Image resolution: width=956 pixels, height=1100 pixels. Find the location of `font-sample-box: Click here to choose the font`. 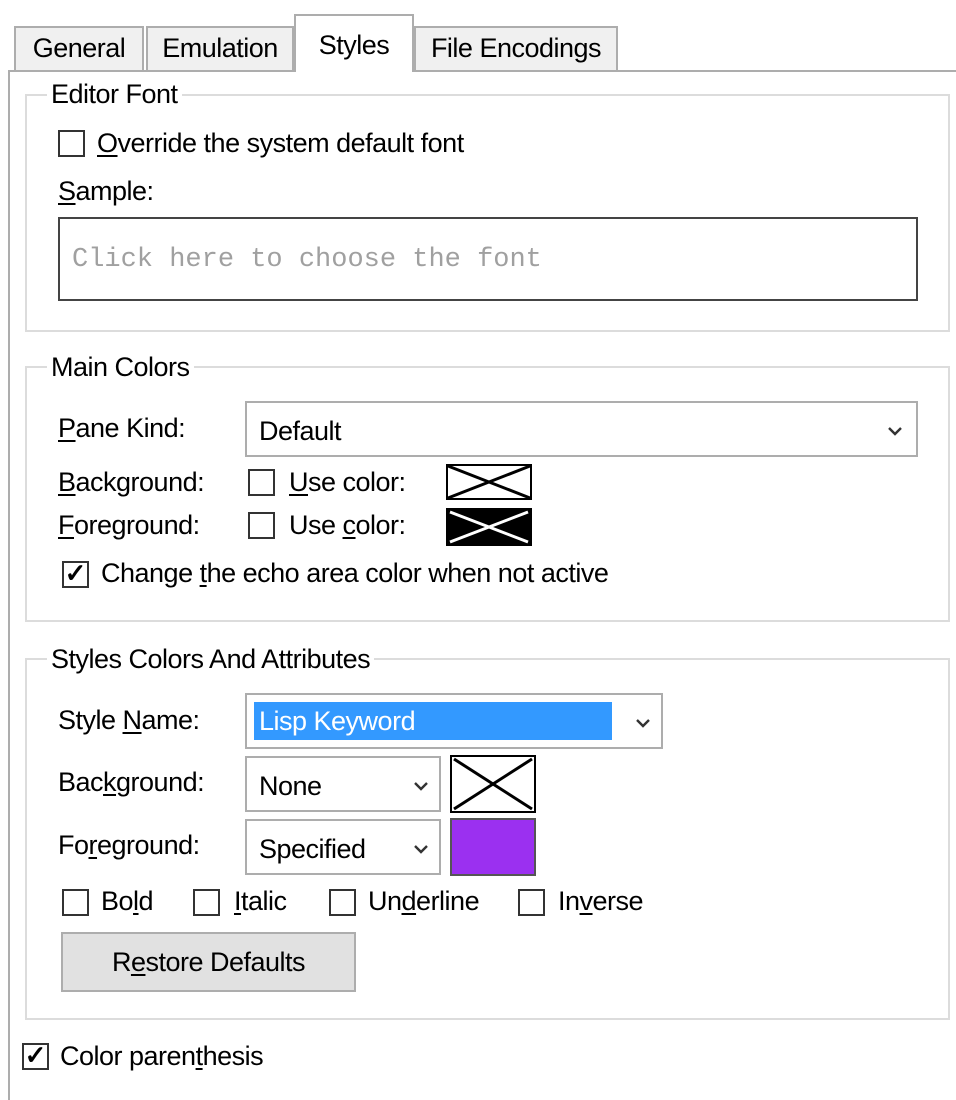

font-sample-box: Click here to choose the font is located at coordinates (488, 259).